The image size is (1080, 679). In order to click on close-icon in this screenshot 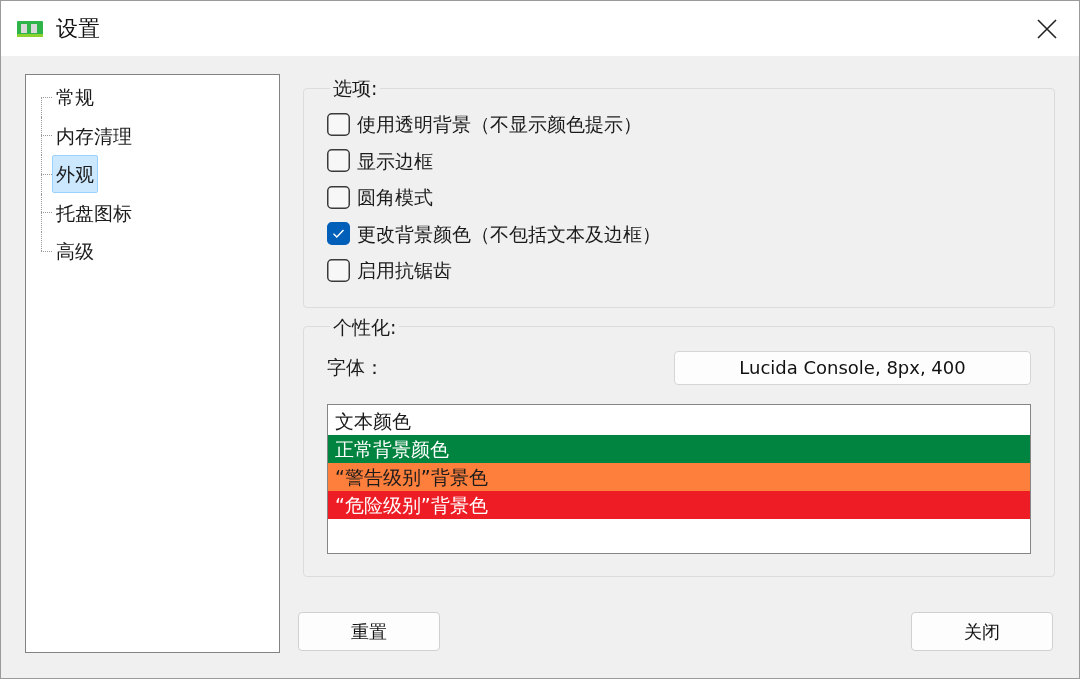, I will do `click(1047, 28)`.